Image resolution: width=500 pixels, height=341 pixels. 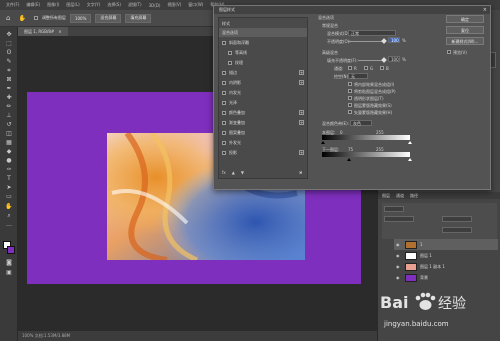 I want to click on underlying-layer-black-handle, so click(x=349, y=159).